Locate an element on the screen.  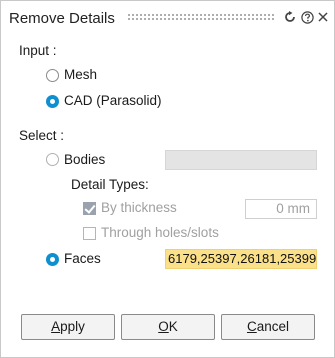
apply-mnemonic: A is located at coordinates (56, 326).